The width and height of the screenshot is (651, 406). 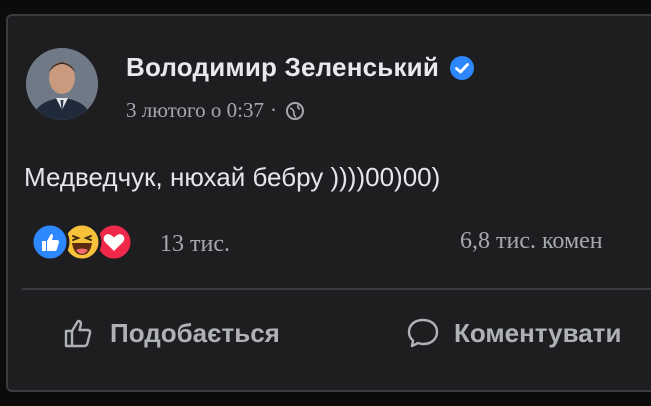 I want to click on author-name: Володимир Зеленський, so click(x=282, y=67).